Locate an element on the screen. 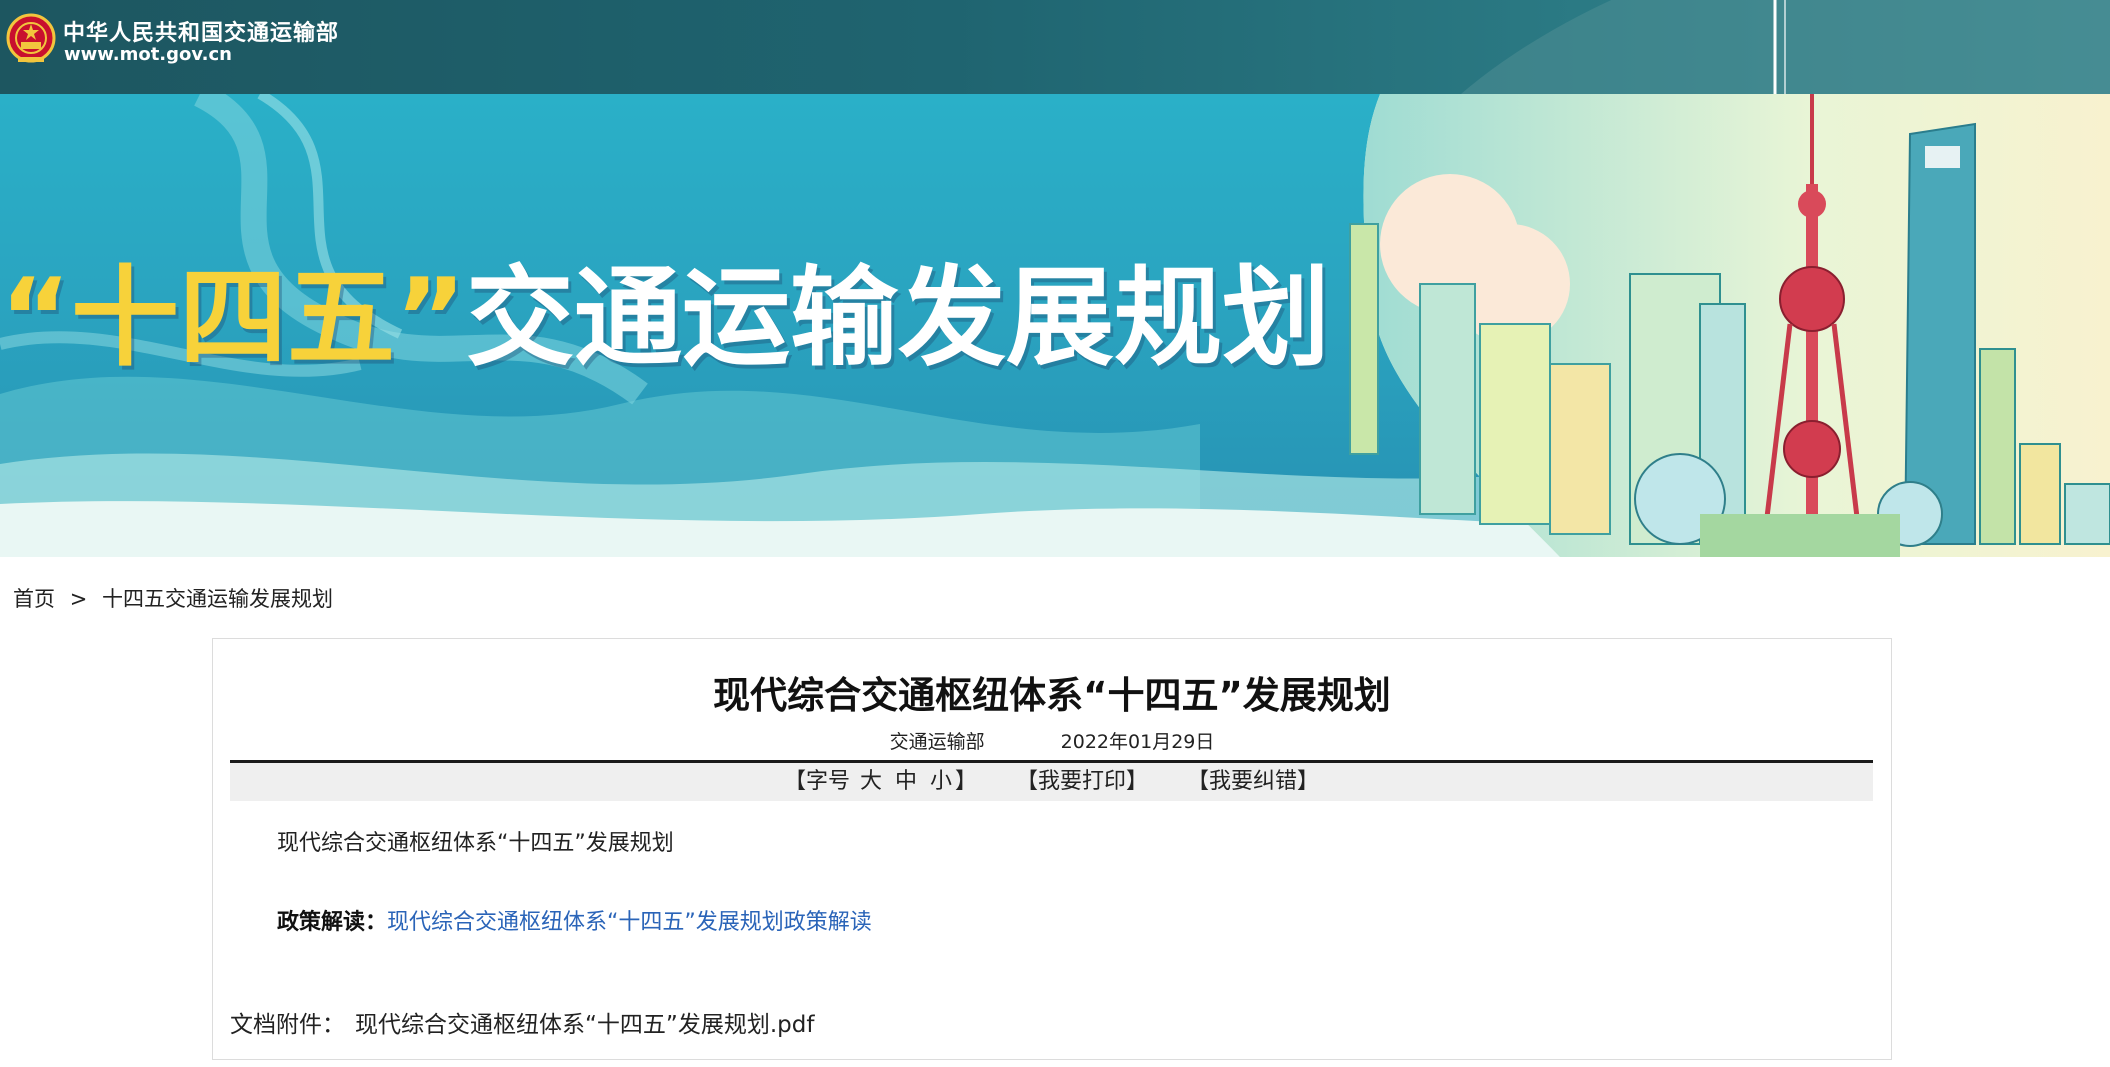 The image size is (2110, 1067). attachment-pdf-link: 现代综合交通枢纽体系“十四五”发展规划.pdf is located at coordinates (584, 1025).